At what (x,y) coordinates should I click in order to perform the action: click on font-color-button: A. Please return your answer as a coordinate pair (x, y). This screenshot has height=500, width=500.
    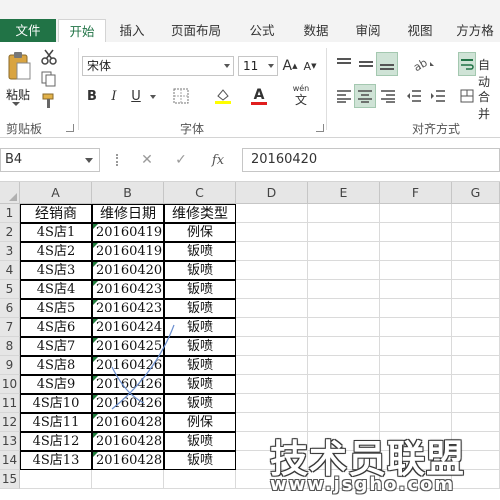
    Looking at the image, I should click on (259, 96).